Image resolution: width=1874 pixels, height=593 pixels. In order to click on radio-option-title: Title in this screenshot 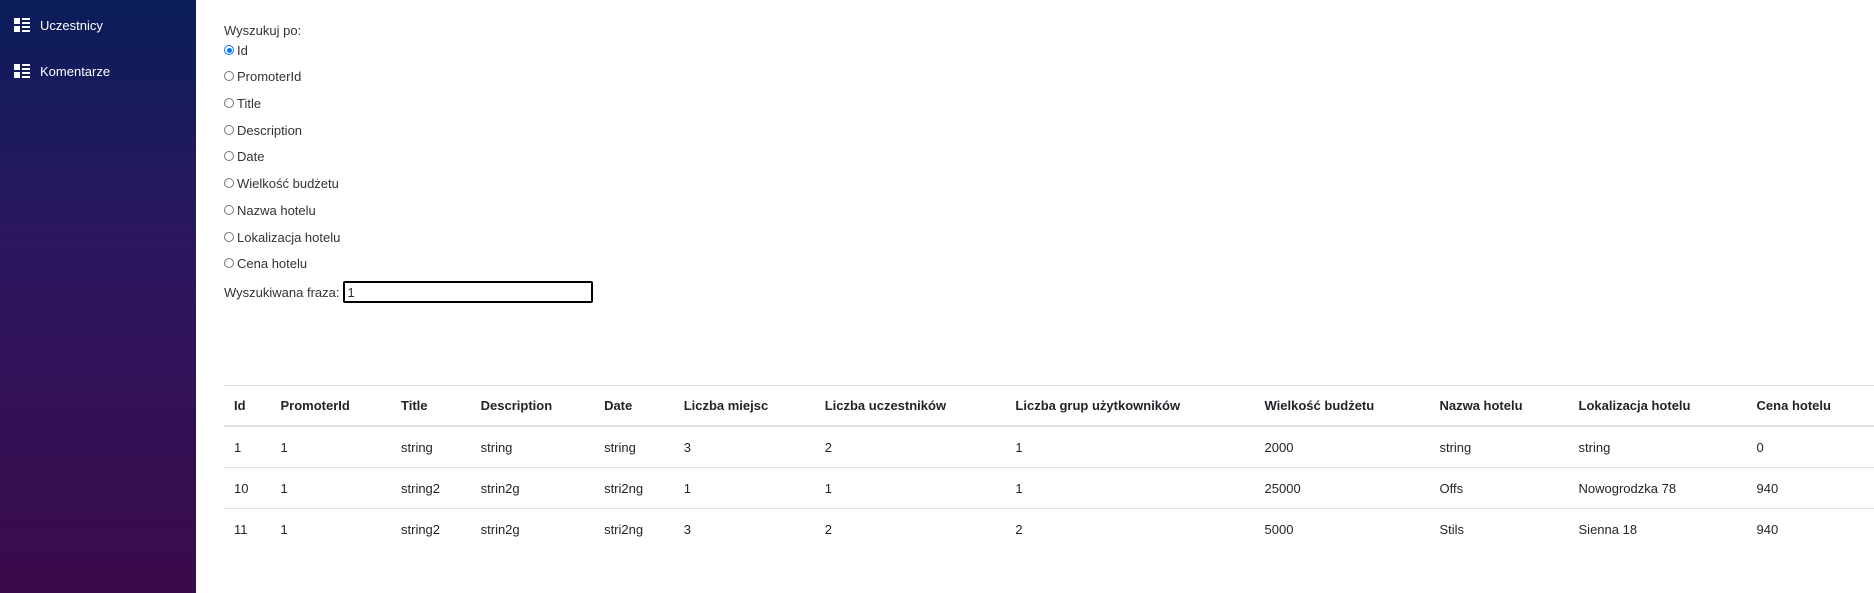, I will do `click(242, 103)`.